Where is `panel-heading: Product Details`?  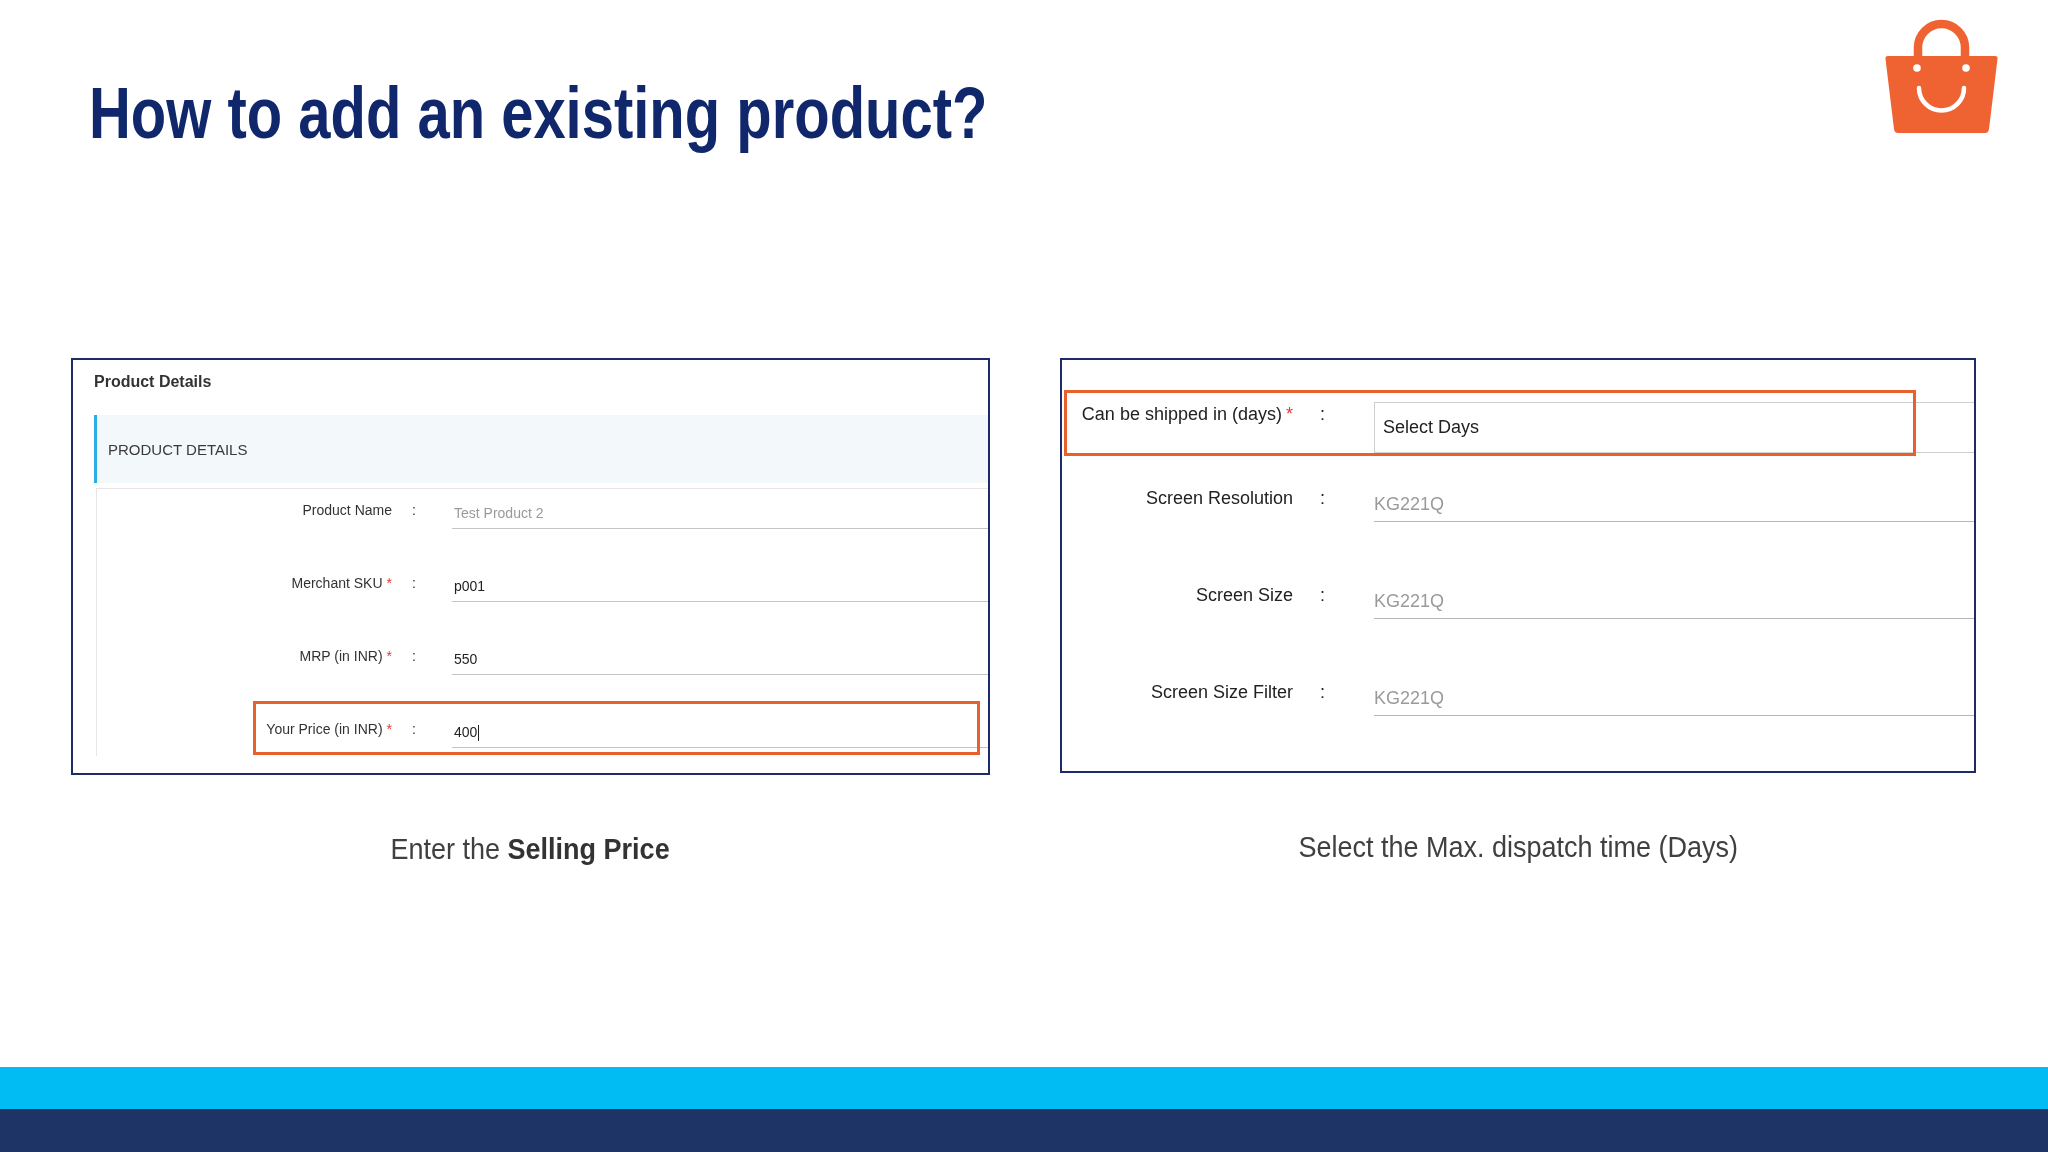
panel-heading: Product Details is located at coordinates (153, 382).